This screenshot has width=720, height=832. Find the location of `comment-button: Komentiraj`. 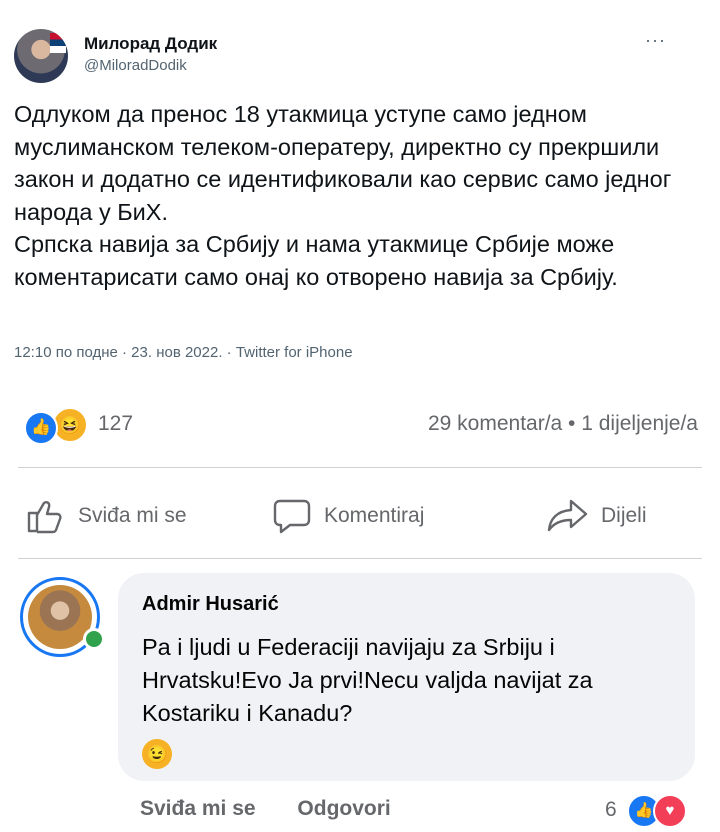

comment-button: Komentiraj is located at coordinates (348, 516).